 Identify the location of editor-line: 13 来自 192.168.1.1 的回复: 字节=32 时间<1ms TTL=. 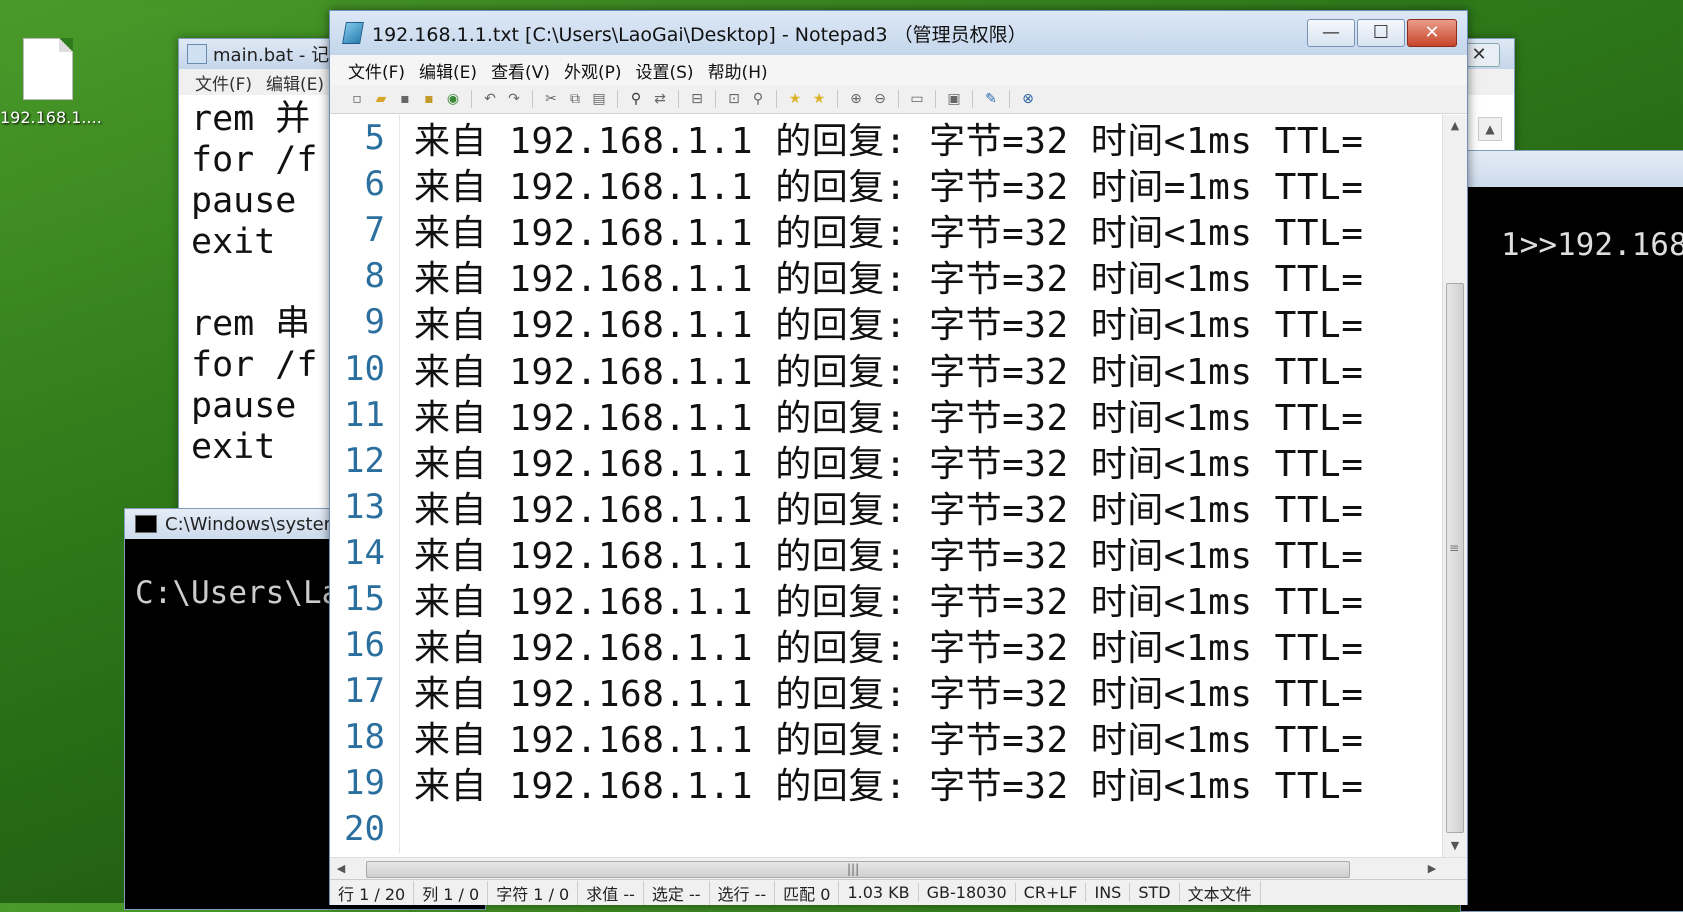
(886, 507).